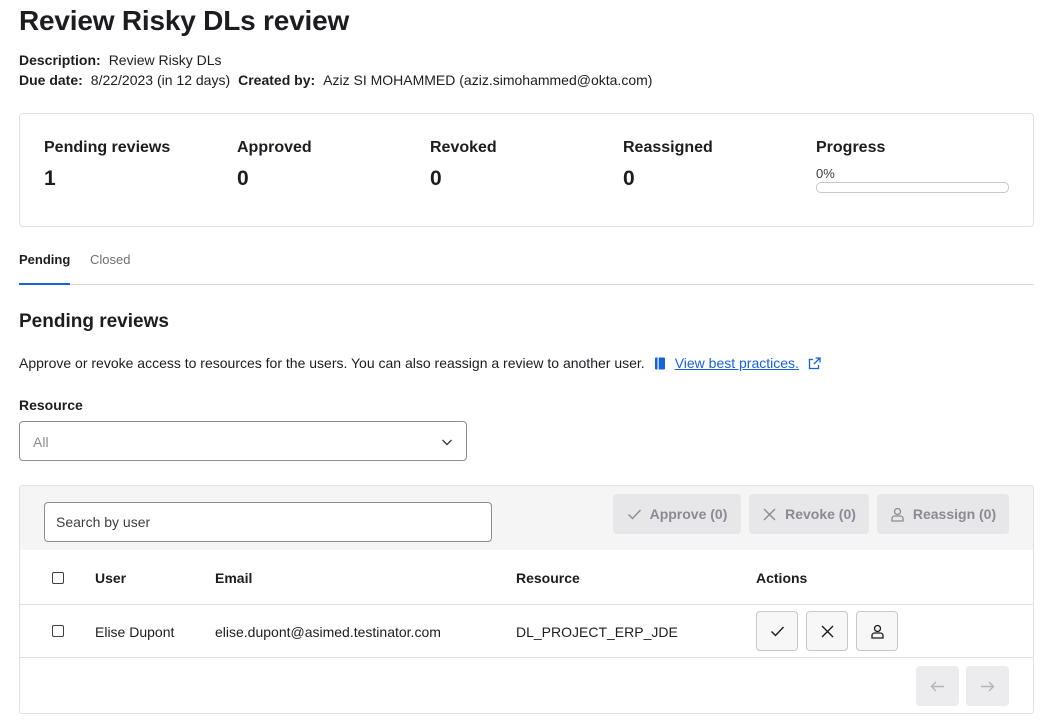 Image resolution: width=1056 pixels, height=726 pixels. What do you see at coordinates (111, 578) in the screenshot?
I see `column-header-user: User` at bounding box center [111, 578].